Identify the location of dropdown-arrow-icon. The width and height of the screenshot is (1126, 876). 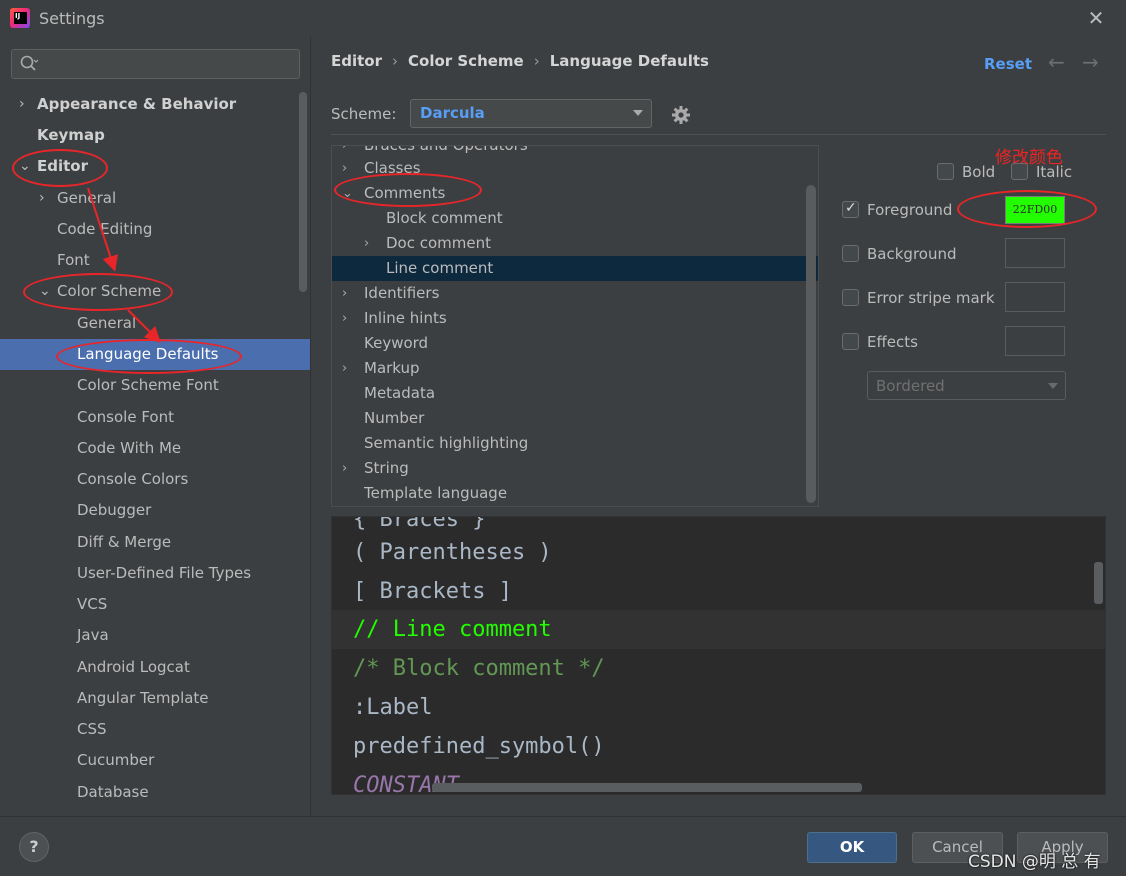
(638, 113).